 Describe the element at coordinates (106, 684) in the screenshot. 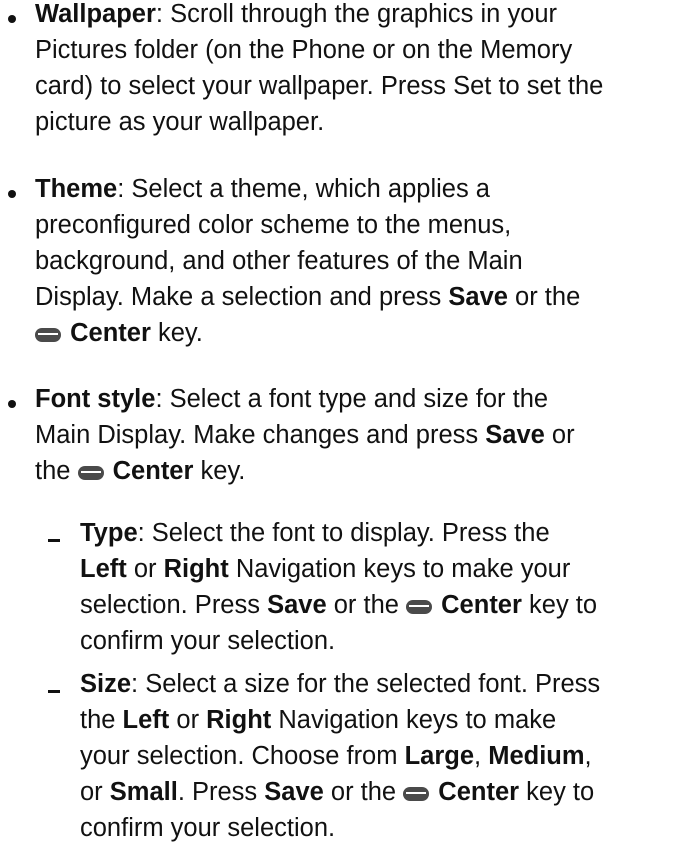

I see `term-size: Size` at that location.